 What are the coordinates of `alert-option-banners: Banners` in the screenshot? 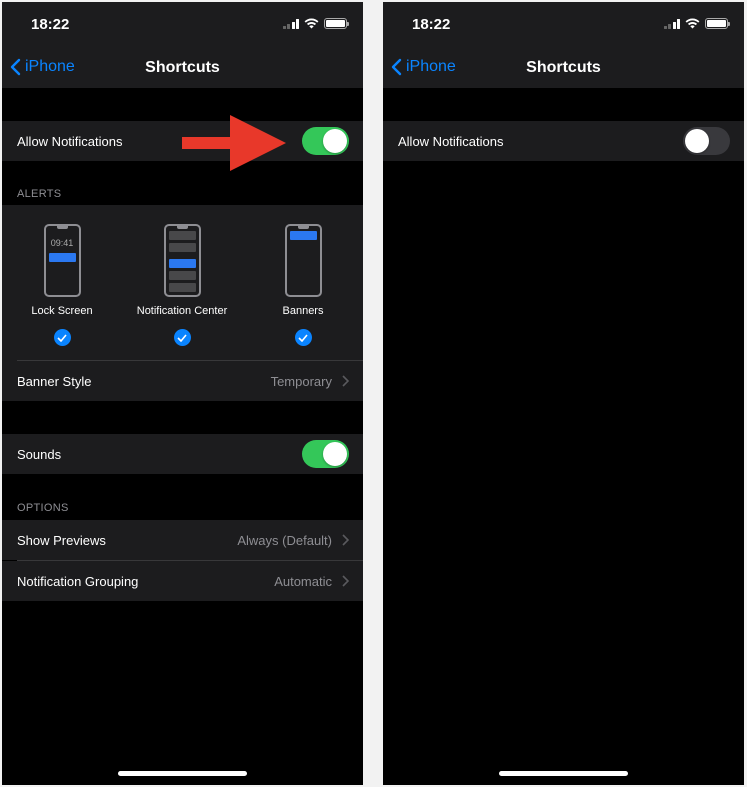 It's located at (303, 285).